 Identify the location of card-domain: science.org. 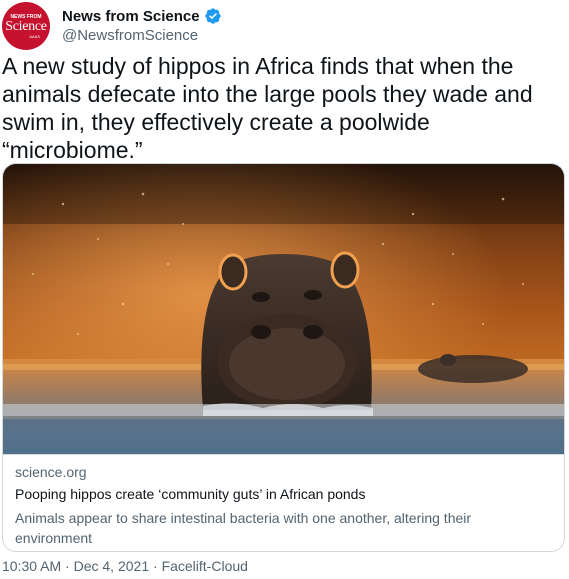
(51, 472).